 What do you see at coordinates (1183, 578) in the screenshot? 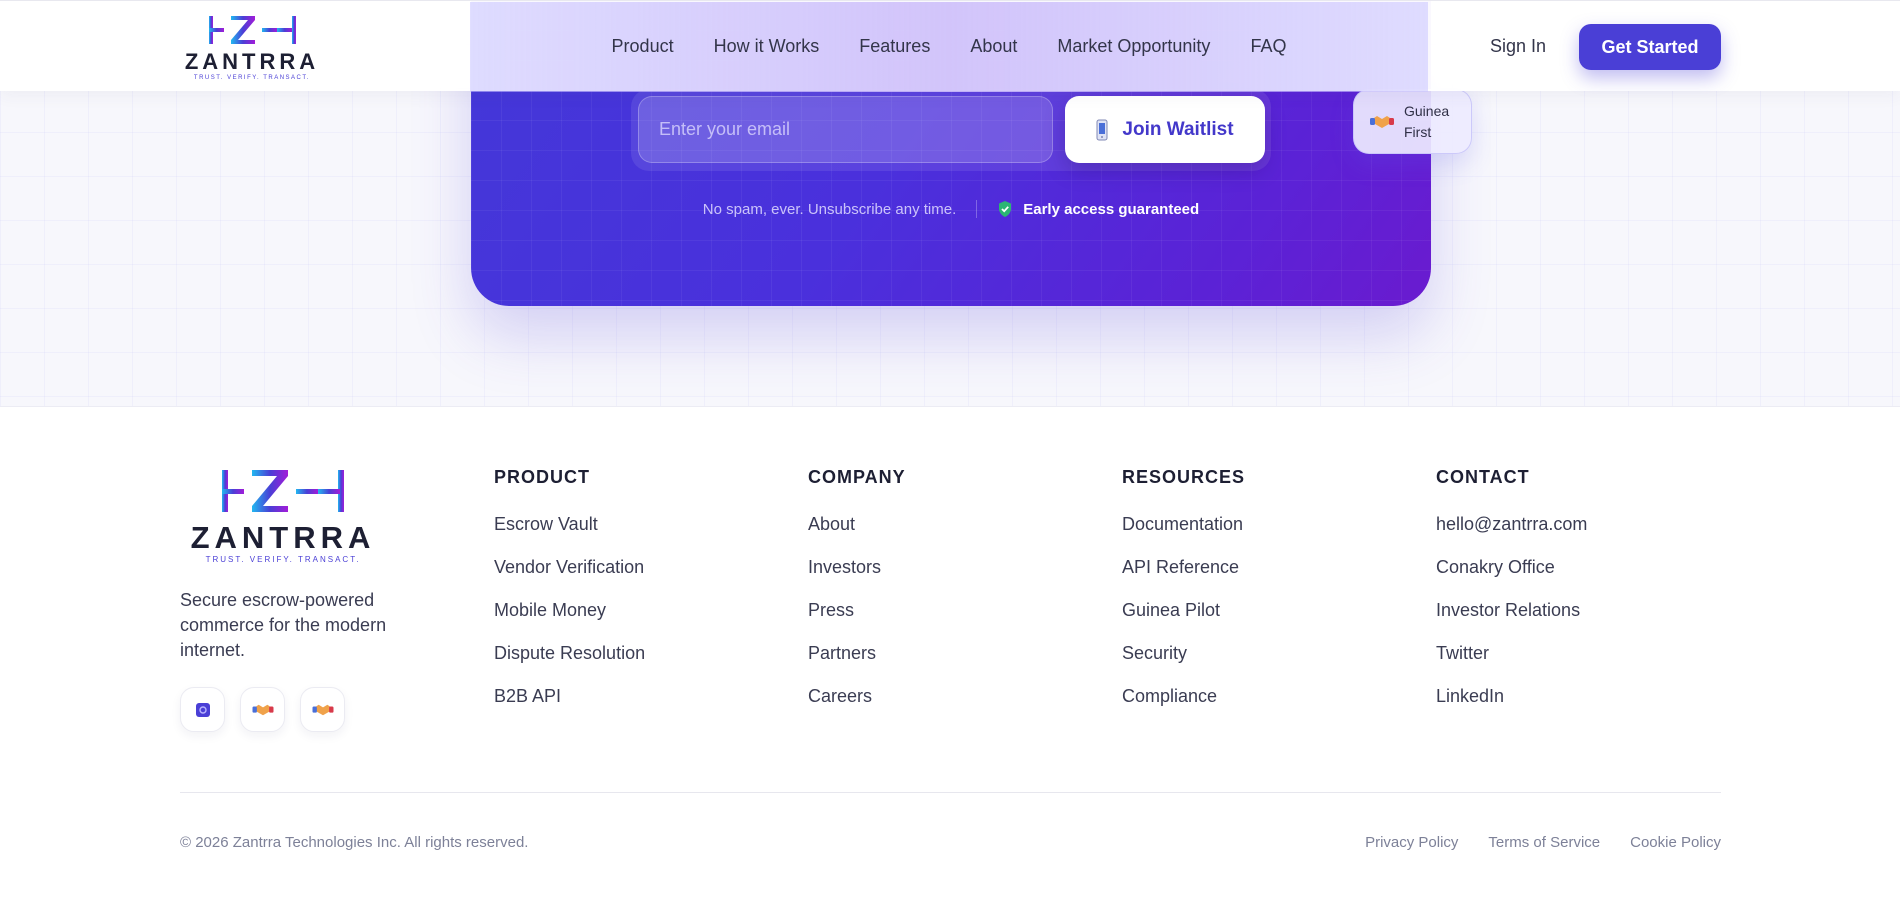
I see `footer-link-api-reference: API Reference` at bounding box center [1183, 578].